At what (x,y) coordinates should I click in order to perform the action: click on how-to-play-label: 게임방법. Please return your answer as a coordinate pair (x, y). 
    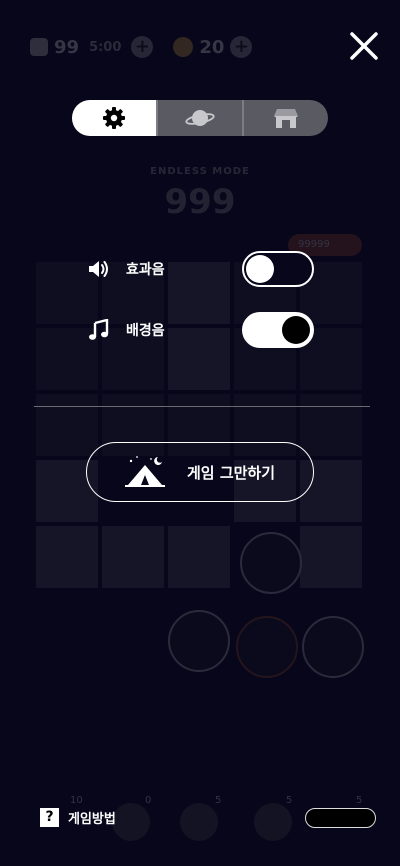
    Looking at the image, I should click on (92, 819).